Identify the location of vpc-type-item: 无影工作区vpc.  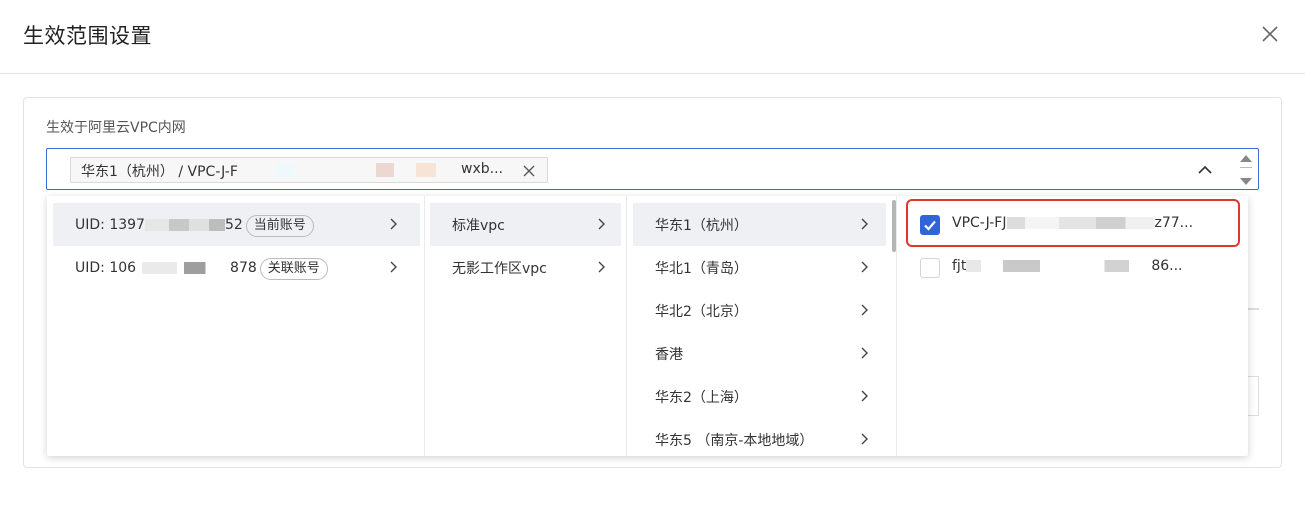
(525, 267).